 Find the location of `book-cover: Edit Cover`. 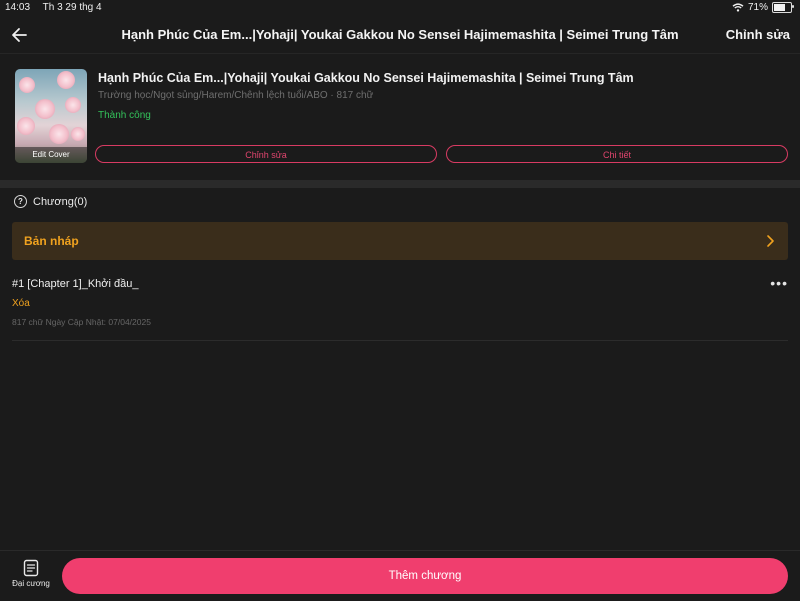

book-cover: Edit Cover is located at coordinates (51, 116).